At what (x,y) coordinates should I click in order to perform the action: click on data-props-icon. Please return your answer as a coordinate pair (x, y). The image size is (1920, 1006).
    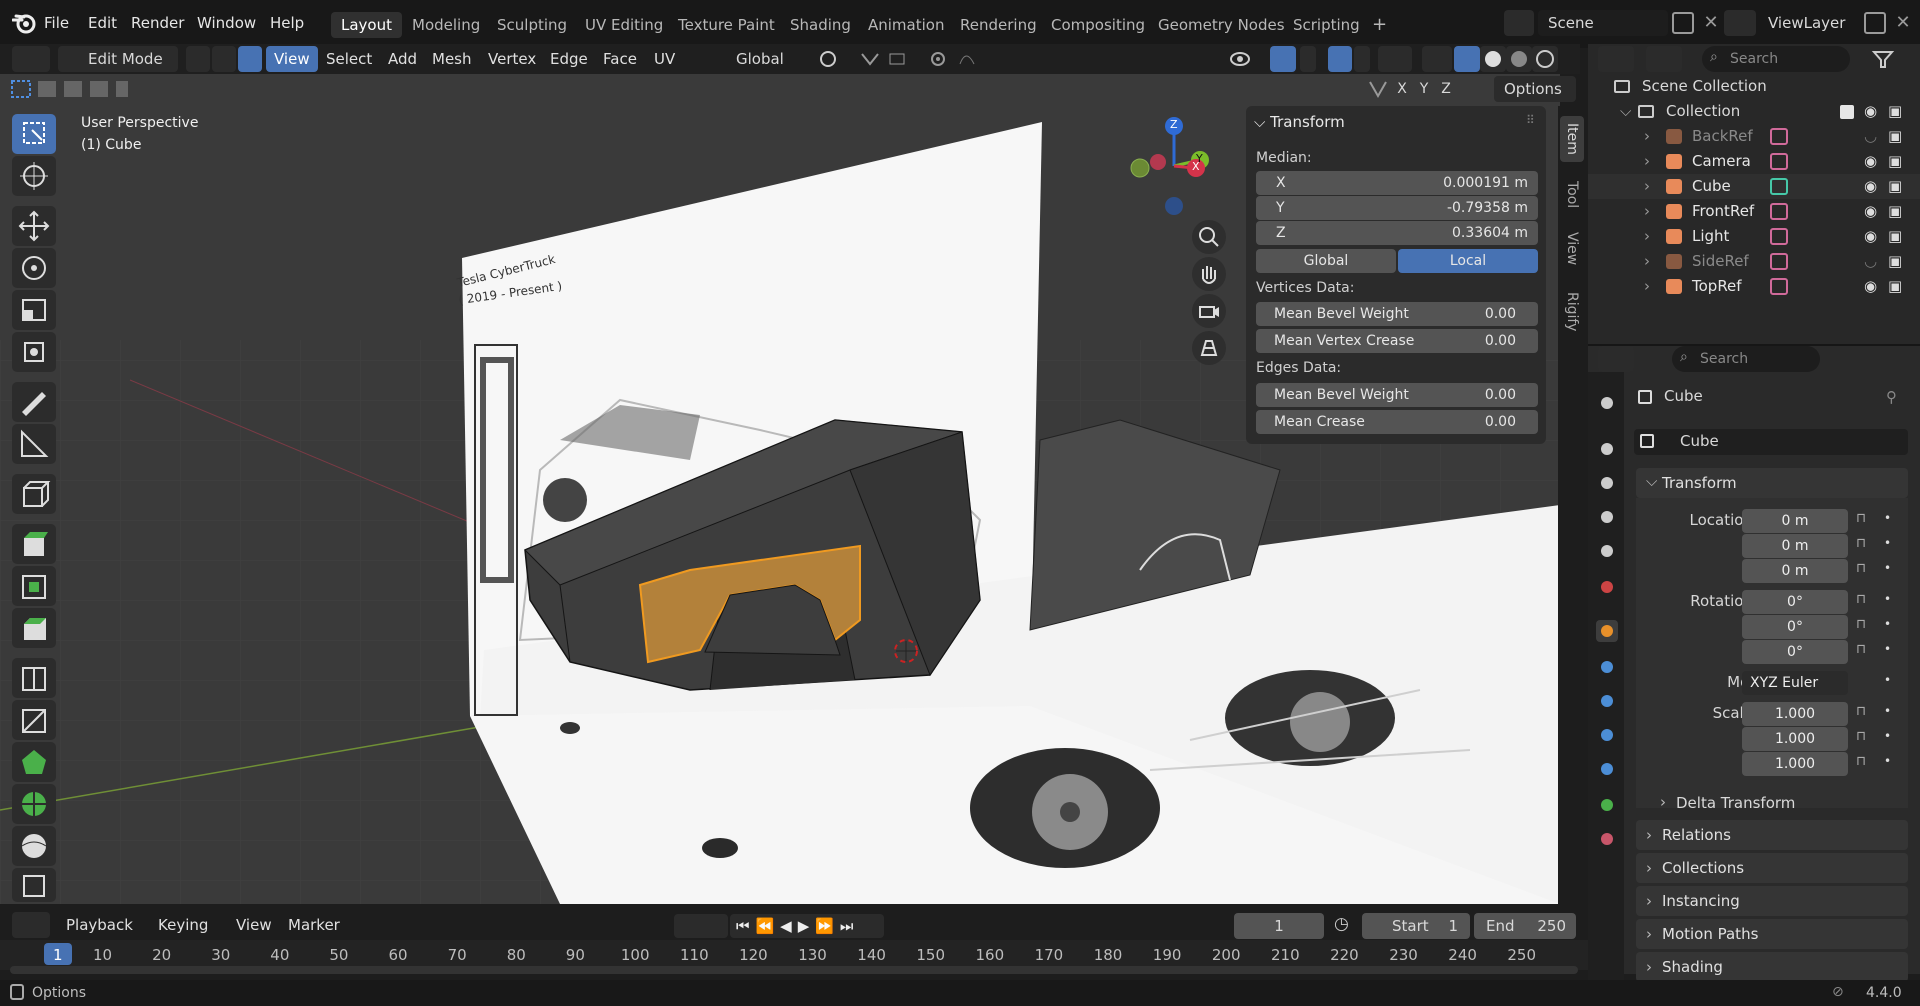
    Looking at the image, I should click on (1607, 805).